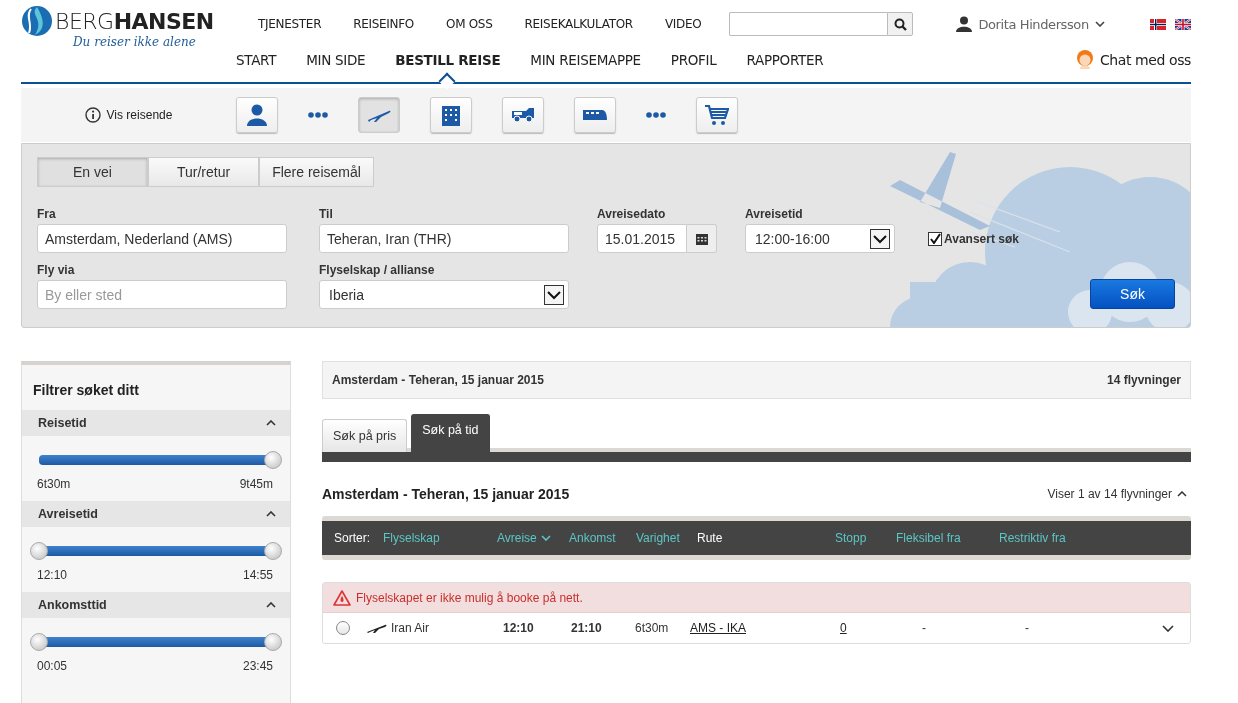  I want to click on train-icon, so click(595, 115).